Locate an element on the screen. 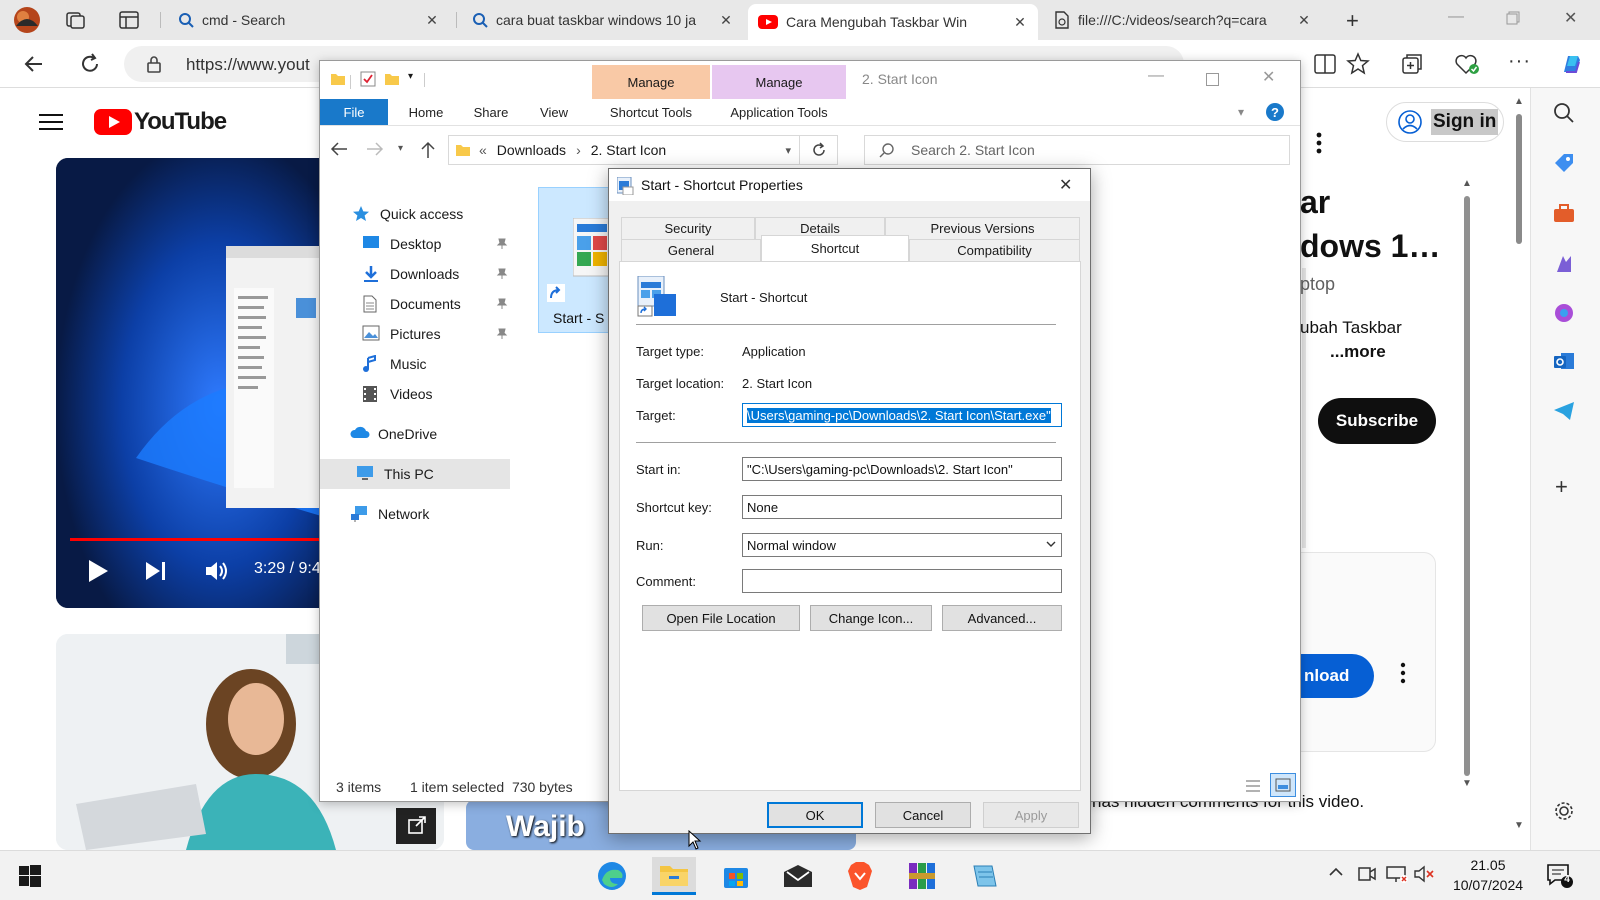 The width and height of the screenshot is (1600, 900). address-dropdown-icon: ▾ is located at coordinates (788, 150).